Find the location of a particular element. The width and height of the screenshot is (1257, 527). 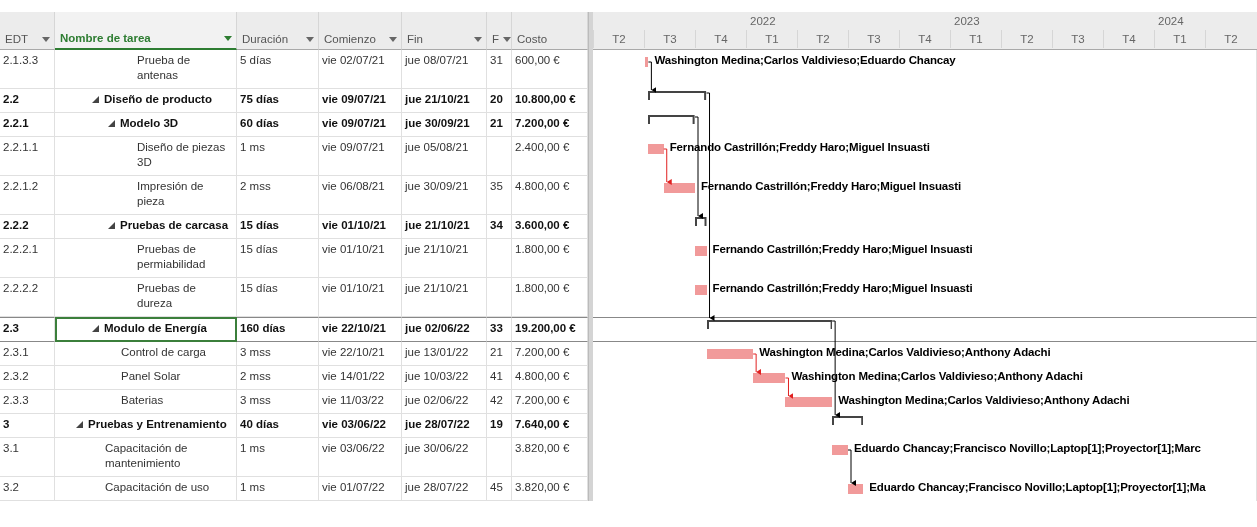

task-name-cell: Baterias is located at coordinates (146, 402).